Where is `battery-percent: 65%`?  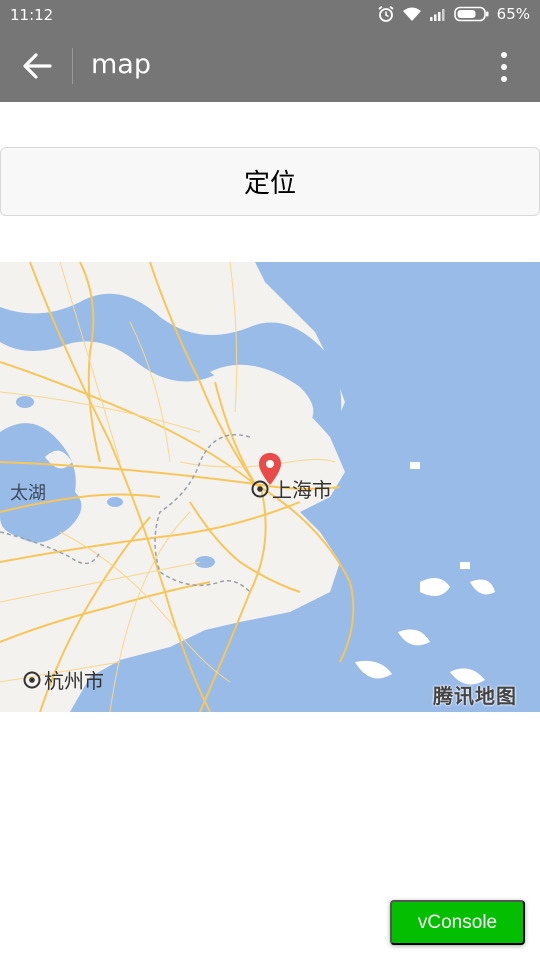
battery-percent: 65% is located at coordinates (513, 14).